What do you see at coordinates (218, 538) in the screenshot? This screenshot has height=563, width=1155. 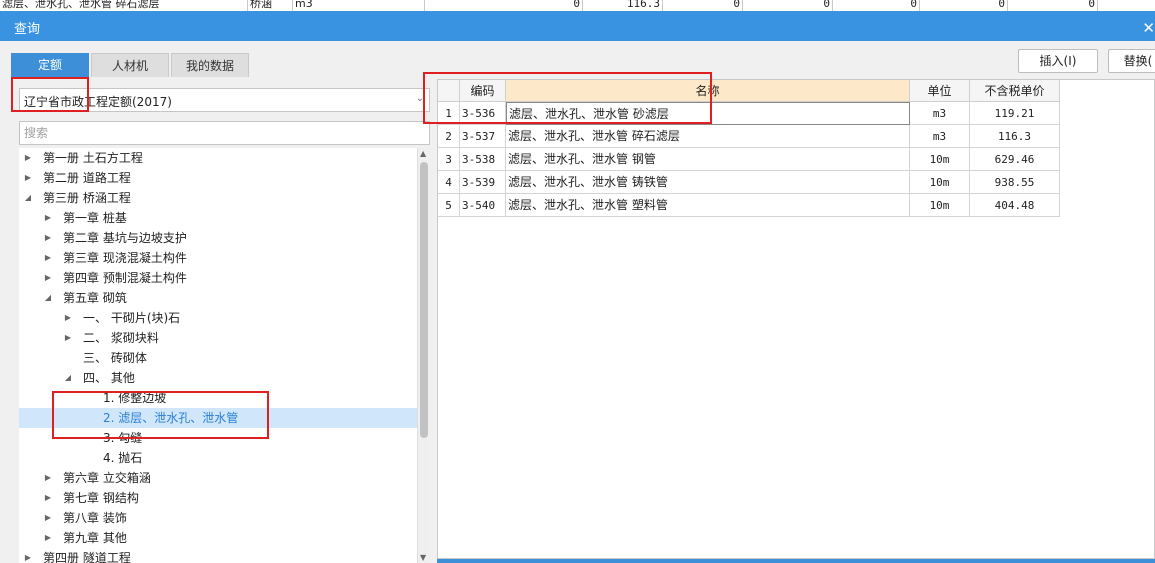 I see `tree-node: ▶ 第九章 其他` at bounding box center [218, 538].